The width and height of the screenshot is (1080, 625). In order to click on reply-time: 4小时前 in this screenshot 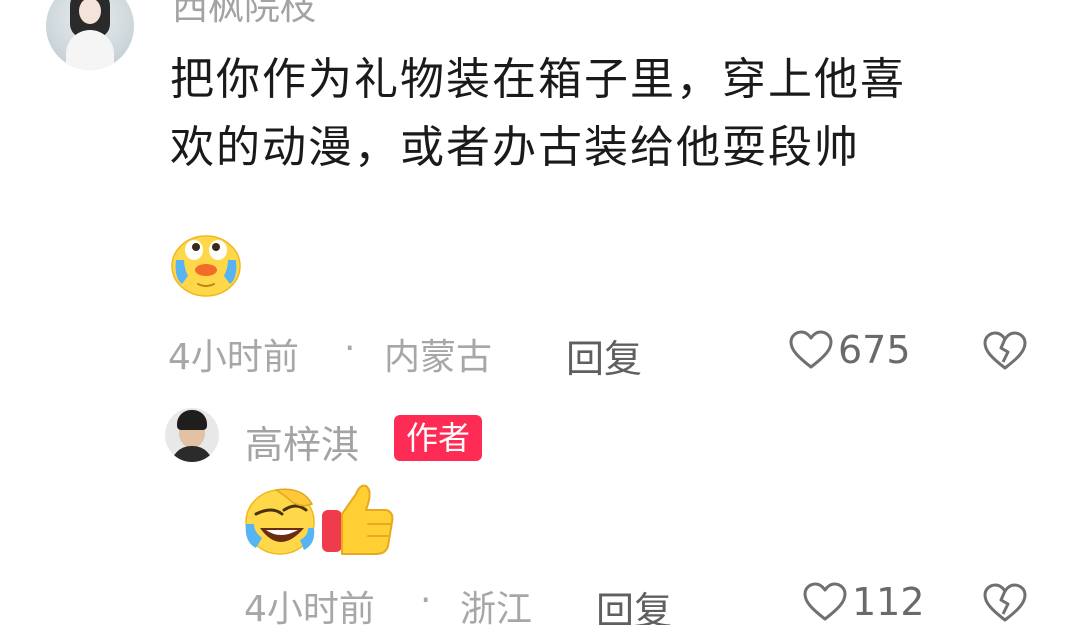, I will do `click(309, 607)`.